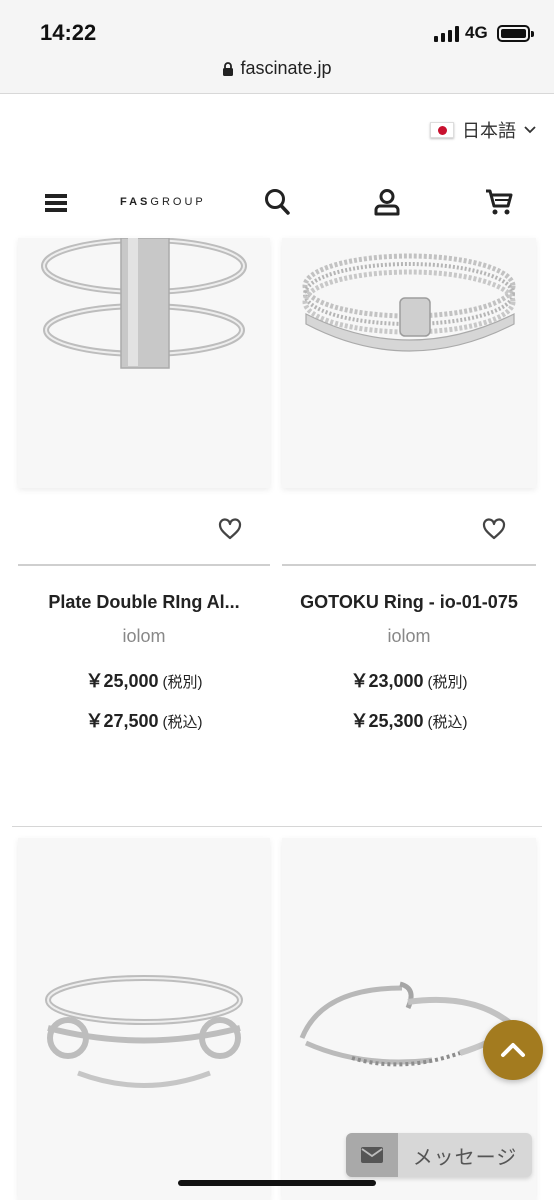 The image size is (554, 1200). What do you see at coordinates (68, 32) in the screenshot?
I see `status-time: 14:22` at bounding box center [68, 32].